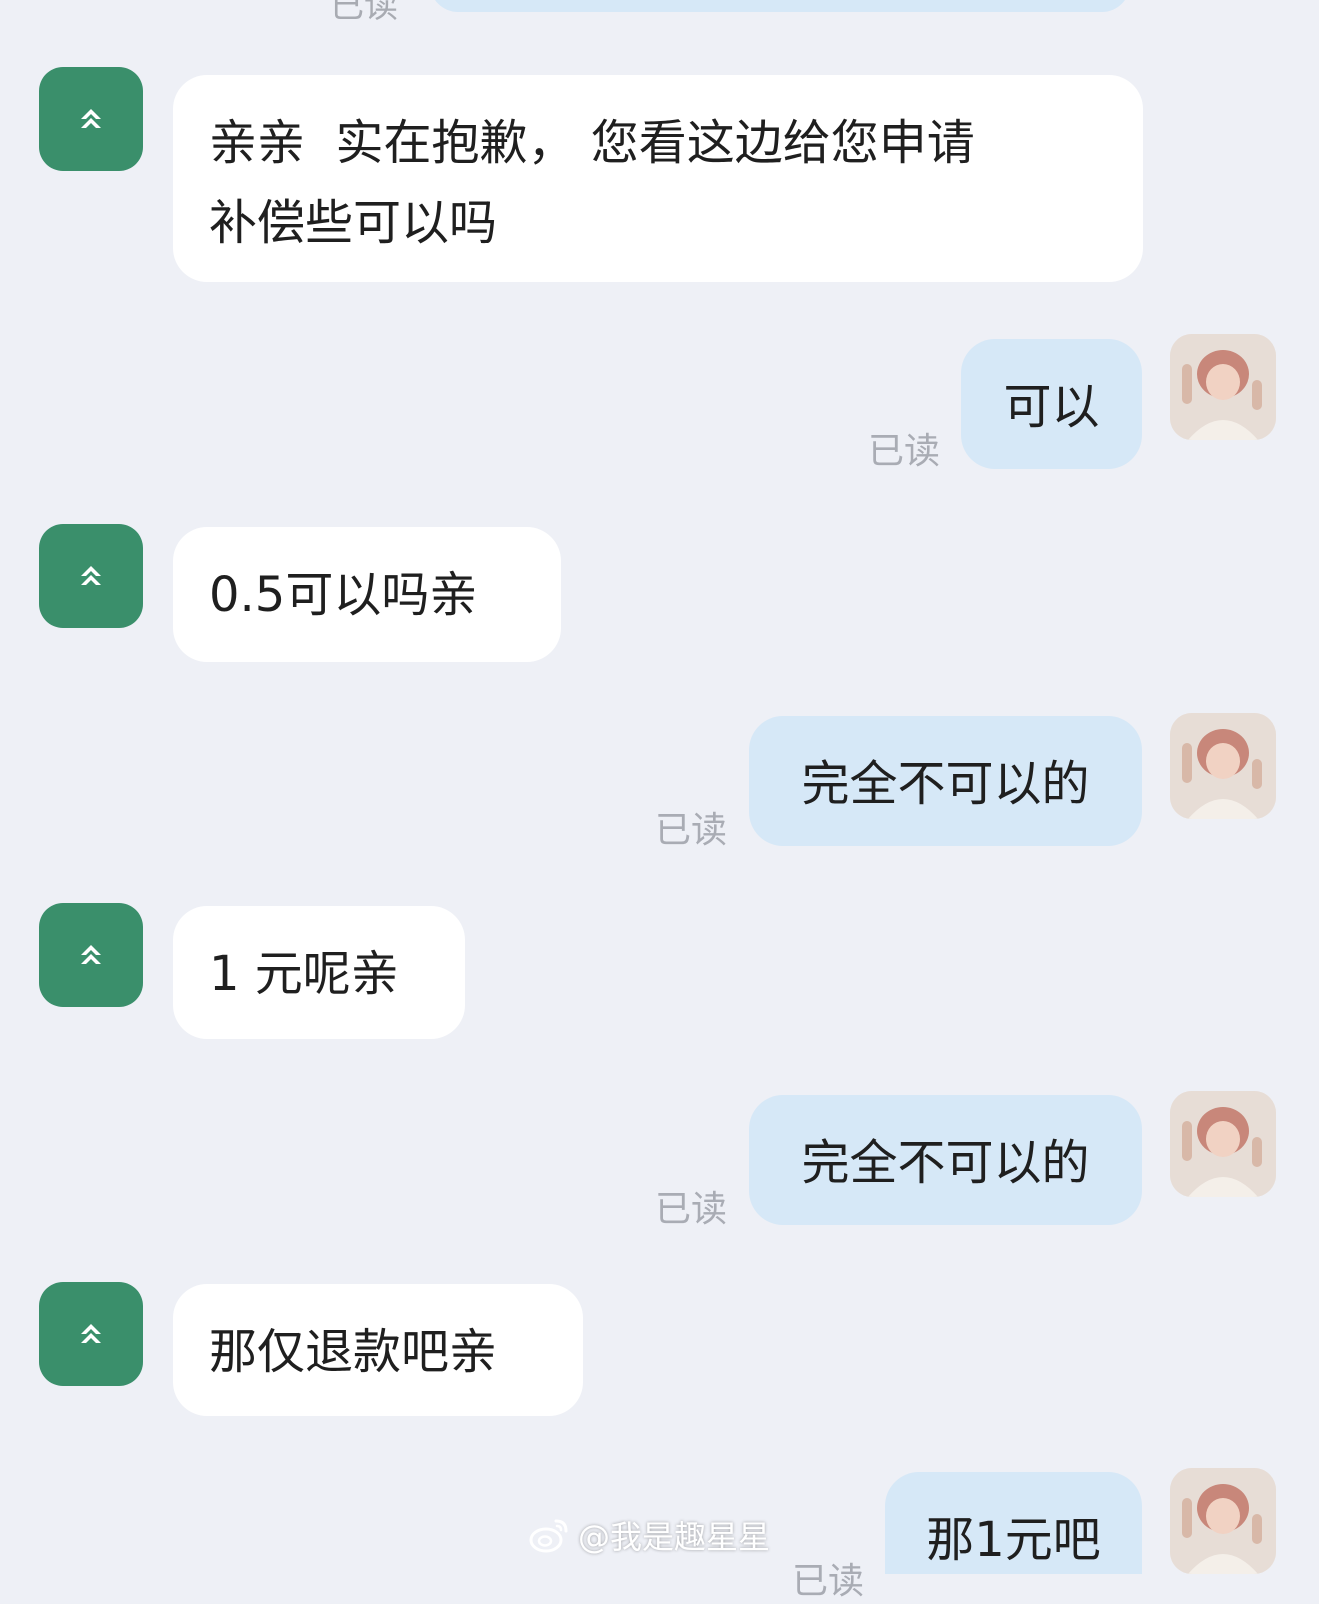 This screenshot has height=1604, width=1319. What do you see at coordinates (1051, 404) in the screenshot?
I see `message-bubble-outgoing: 可以` at bounding box center [1051, 404].